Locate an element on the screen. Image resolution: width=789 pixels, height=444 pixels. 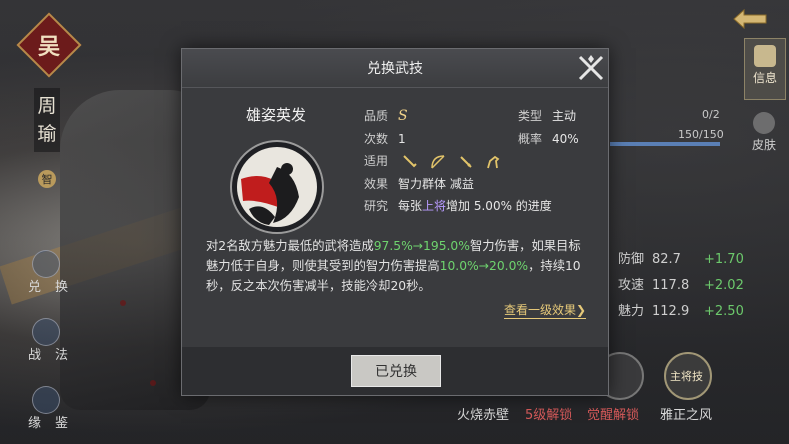
spear-icon is located at coordinates (410, 162).